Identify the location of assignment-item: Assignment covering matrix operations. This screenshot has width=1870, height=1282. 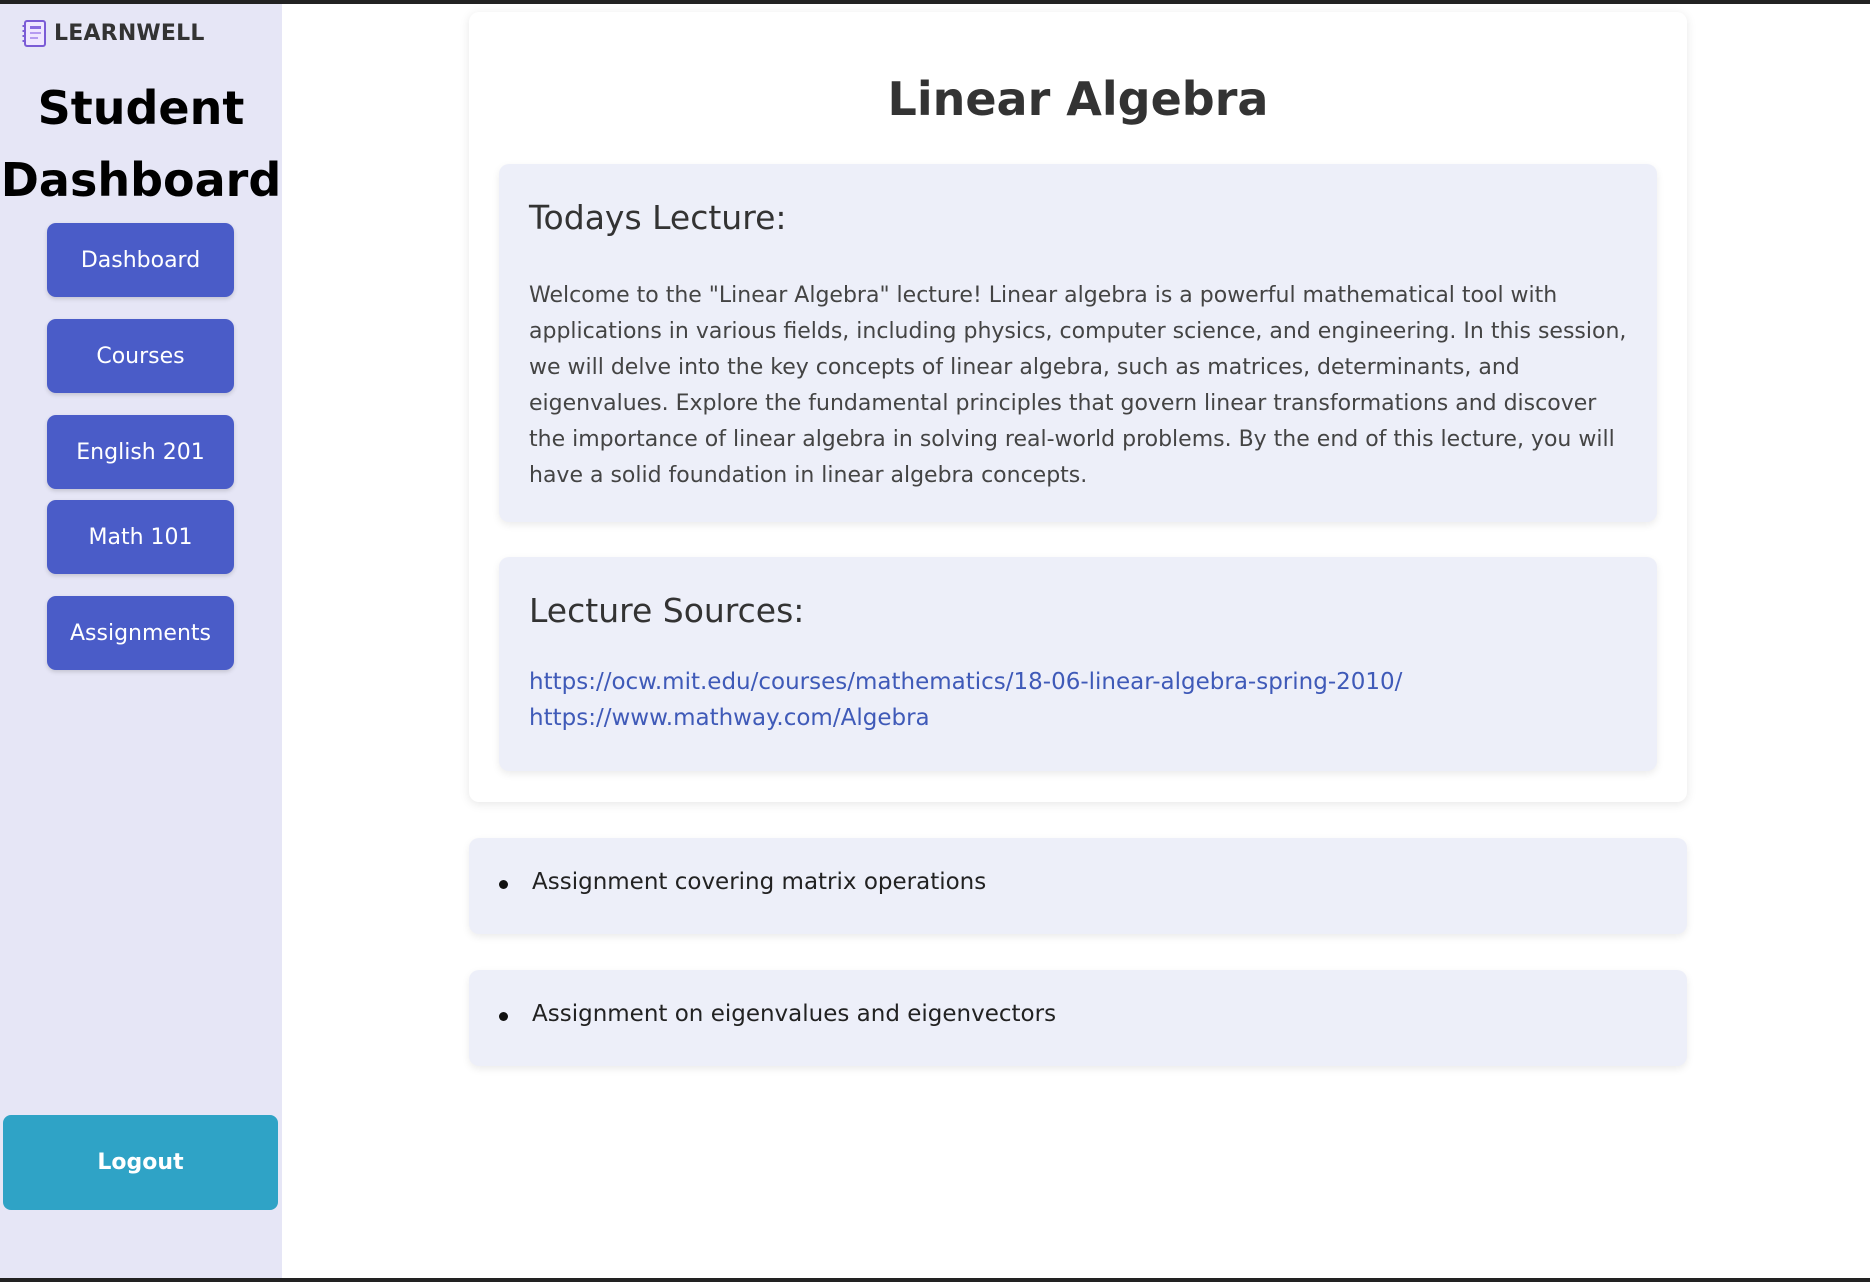
(1078, 886).